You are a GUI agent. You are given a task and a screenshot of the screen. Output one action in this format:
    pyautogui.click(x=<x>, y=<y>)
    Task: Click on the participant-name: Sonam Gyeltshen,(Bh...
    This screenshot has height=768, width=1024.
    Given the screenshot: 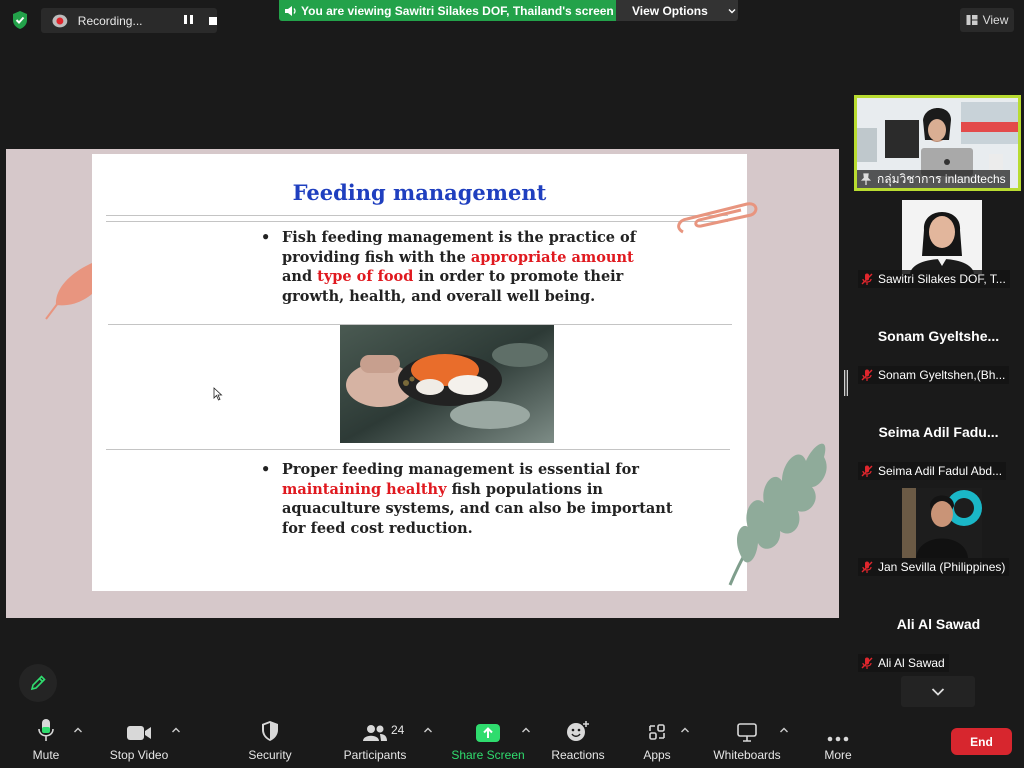 What is the action you would take?
    pyautogui.click(x=942, y=375)
    